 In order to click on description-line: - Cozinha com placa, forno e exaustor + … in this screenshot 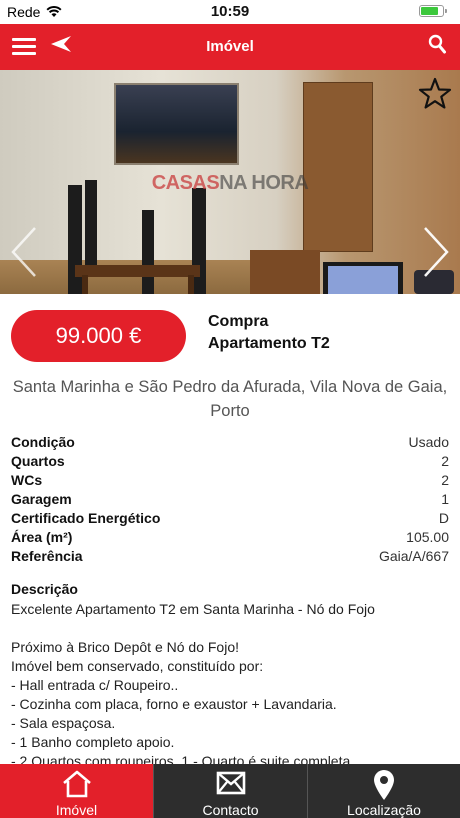, I will do `click(174, 704)`.